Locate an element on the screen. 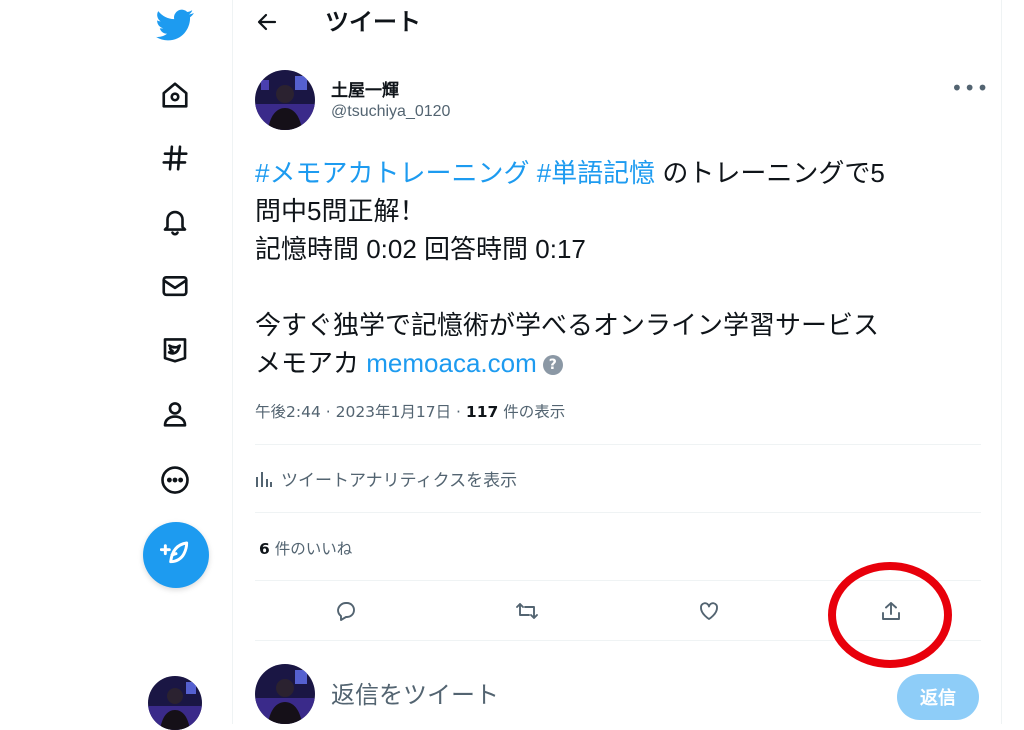  bookmark-icon is located at coordinates (175, 350).